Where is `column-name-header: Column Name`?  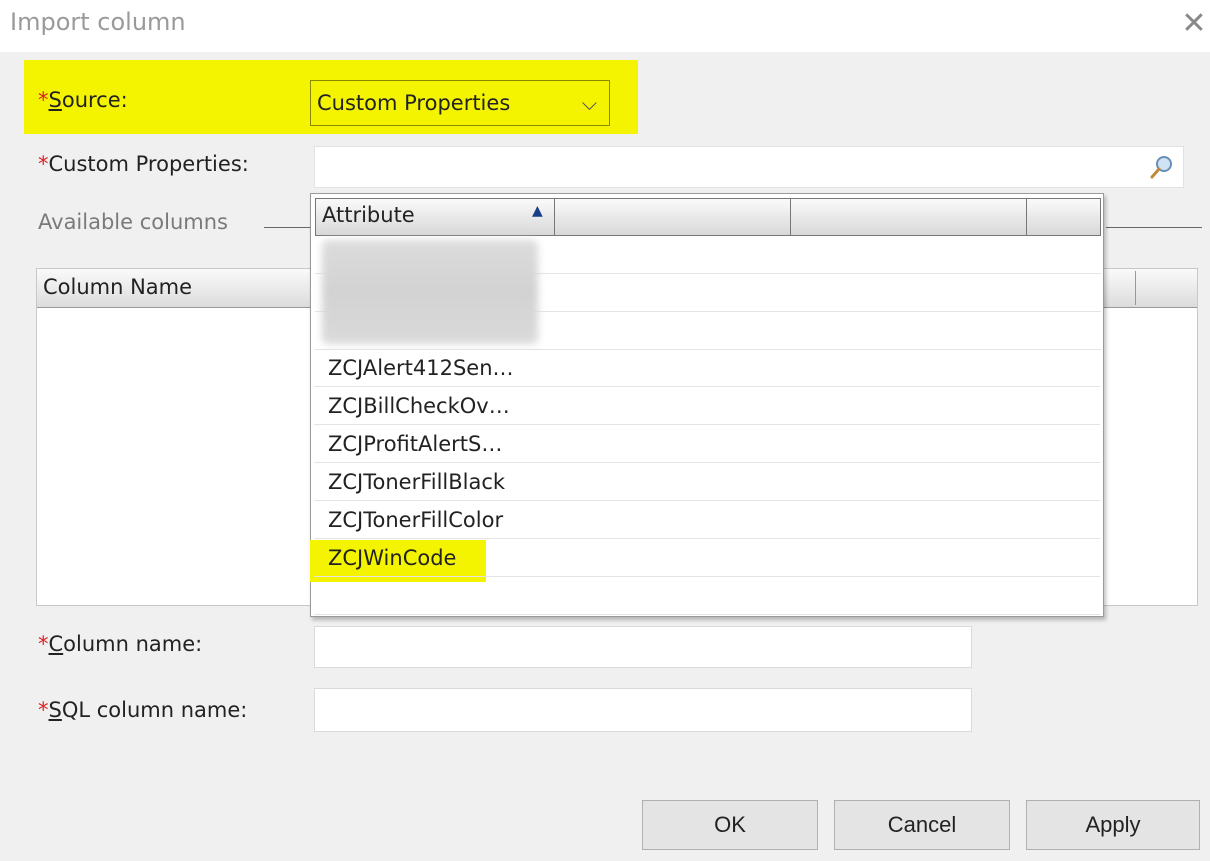 column-name-header: Column Name is located at coordinates (117, 287).